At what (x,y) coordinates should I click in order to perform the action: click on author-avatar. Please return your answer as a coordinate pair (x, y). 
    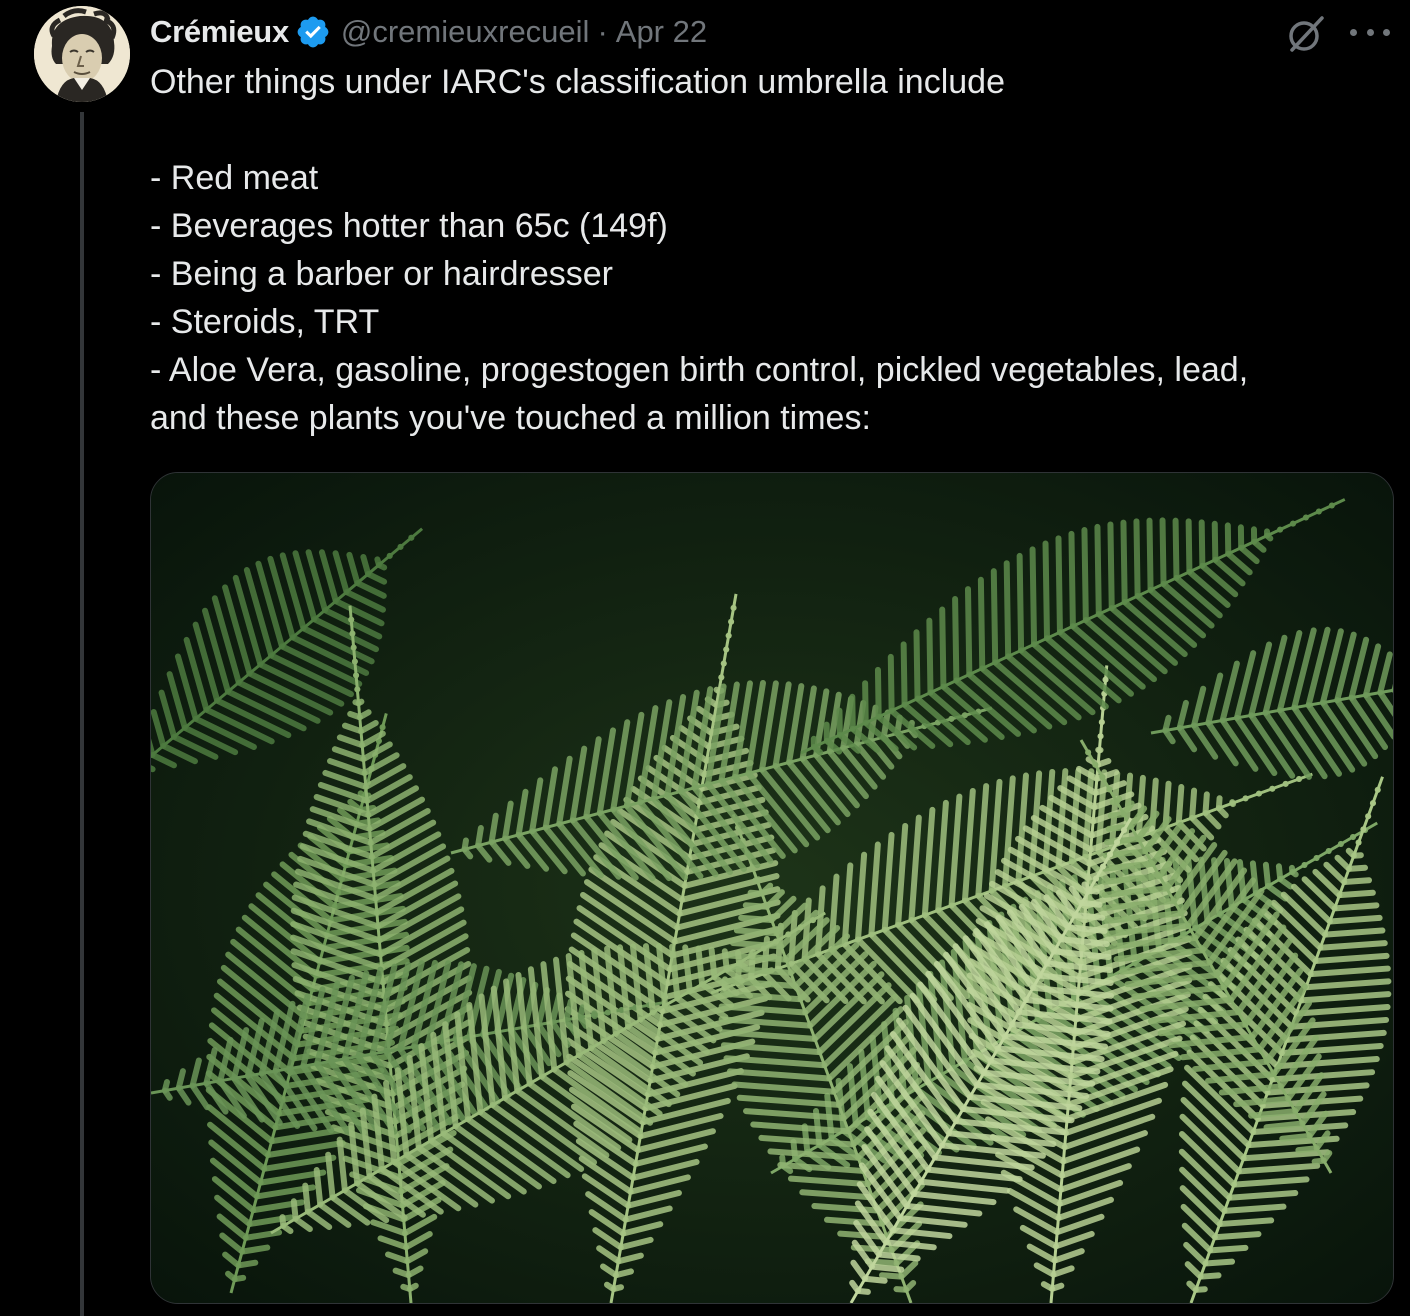
    Looking at the image, I should click on (82, 54).